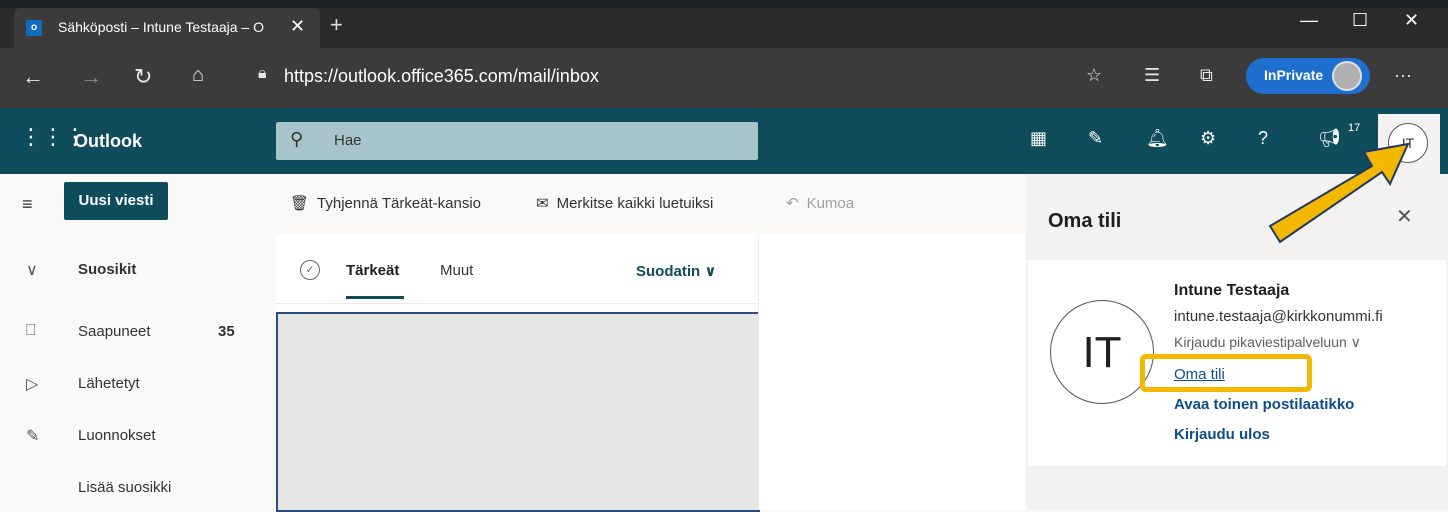 The height and width of the screenshot is (512, 1448). What do you see at coordinates (91, 77) in the screenshot?
I see `forward-icon: →` at bounding box center [91, 77].